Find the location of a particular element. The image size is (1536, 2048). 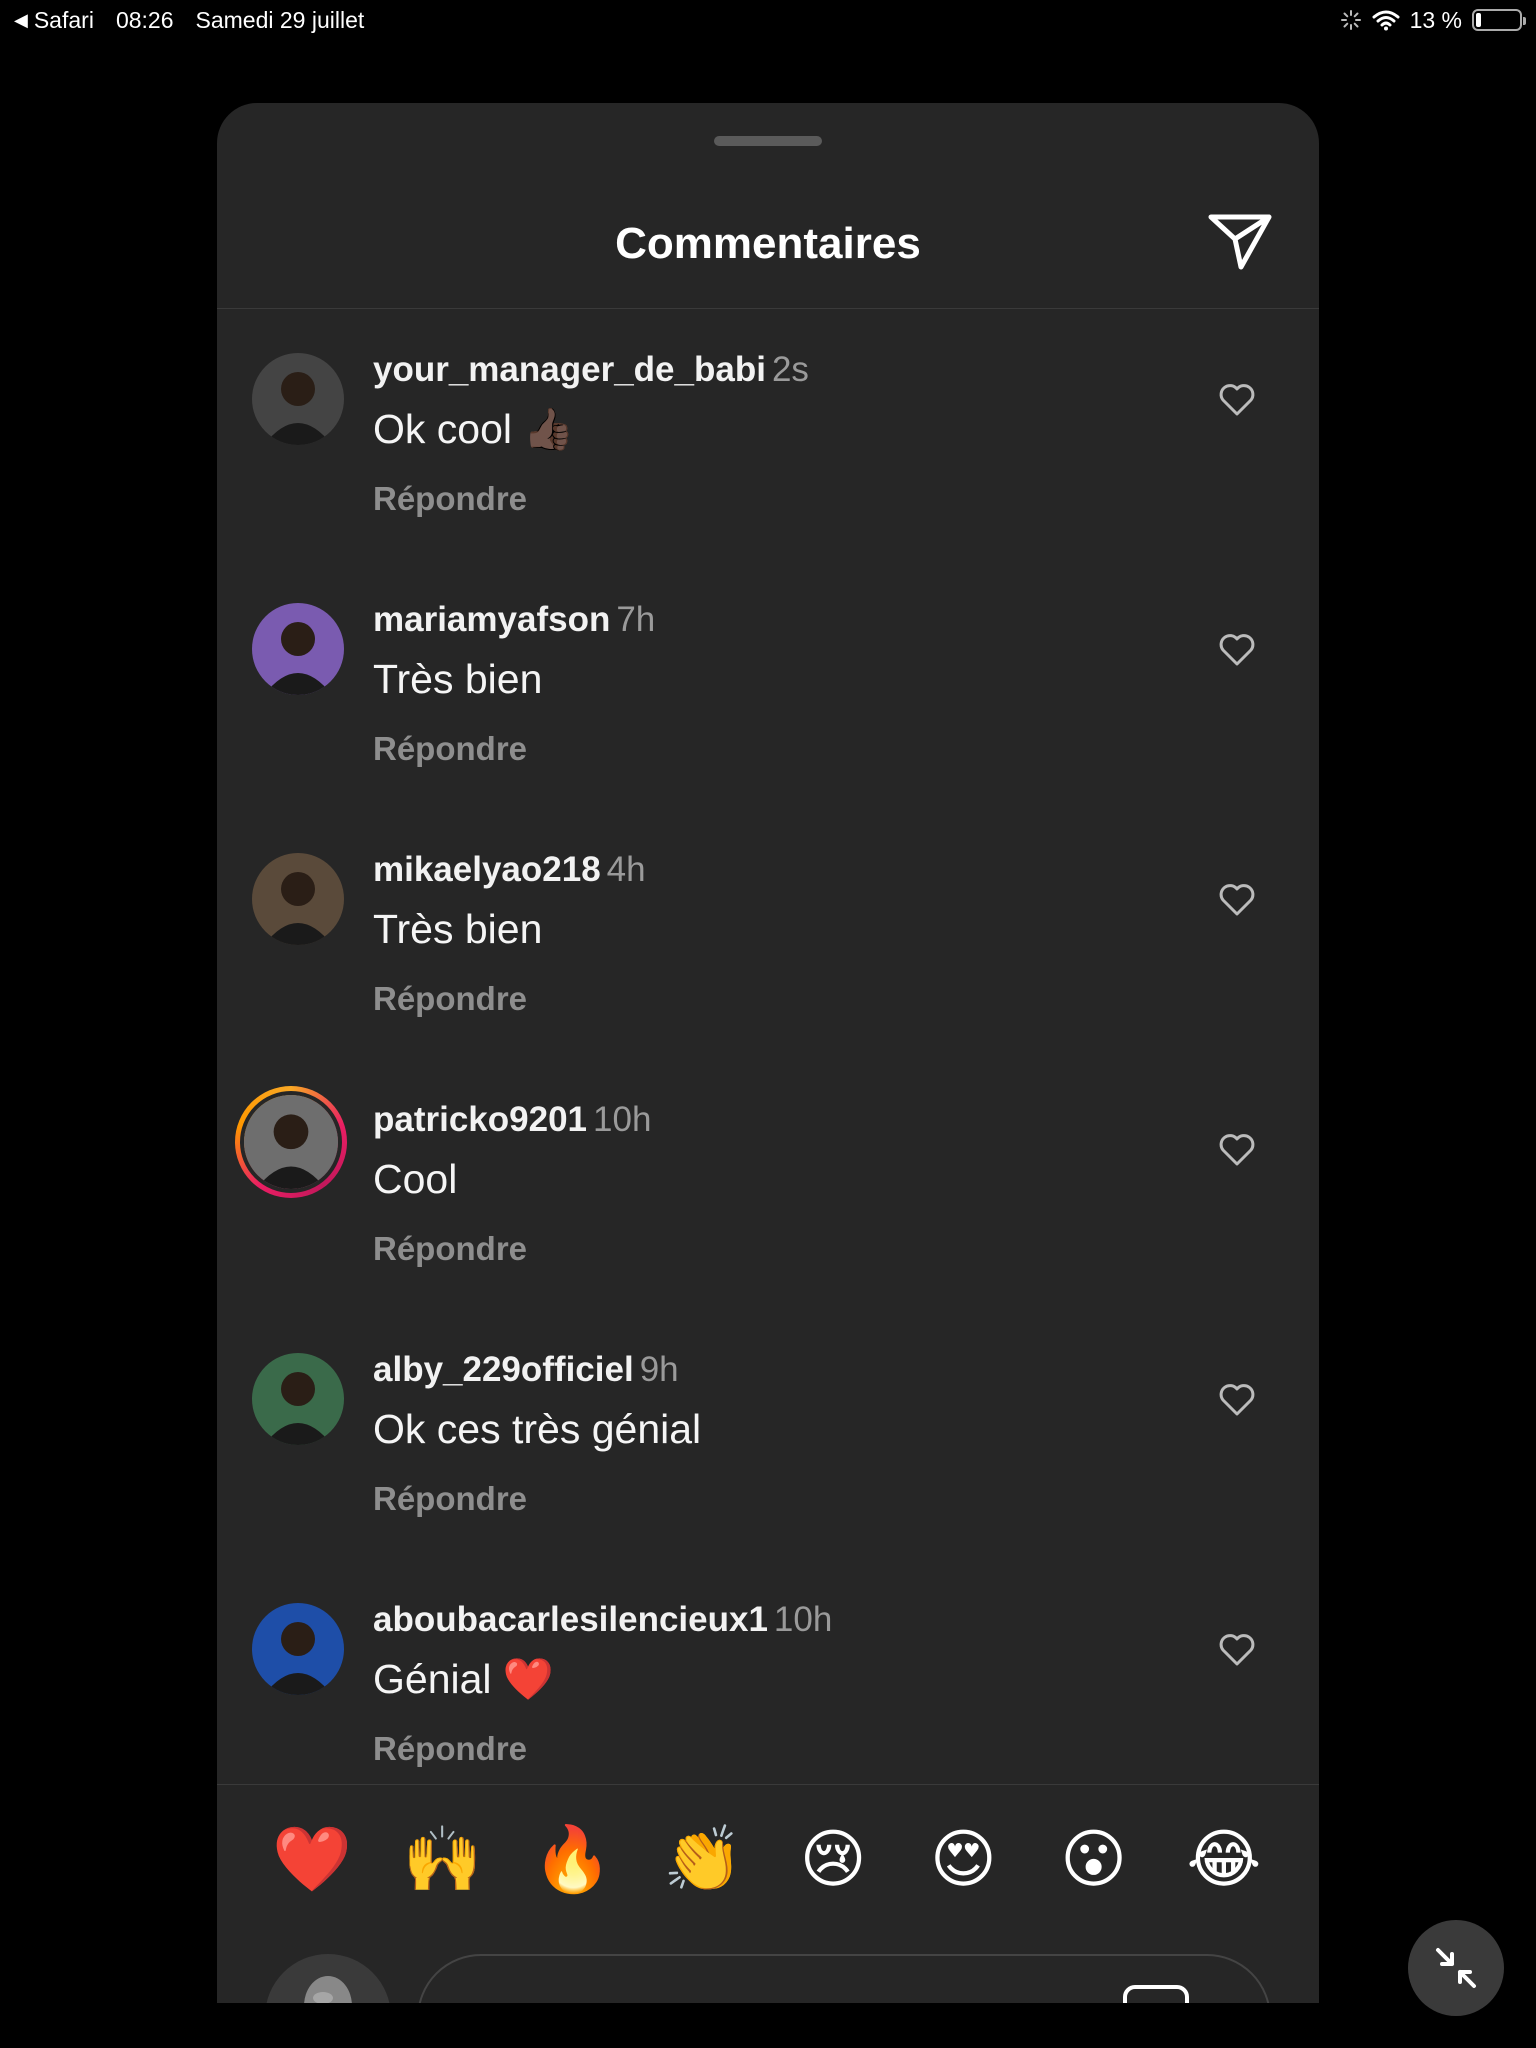

comment-username: mikaelyao218 is located at coordinates (487, 869).